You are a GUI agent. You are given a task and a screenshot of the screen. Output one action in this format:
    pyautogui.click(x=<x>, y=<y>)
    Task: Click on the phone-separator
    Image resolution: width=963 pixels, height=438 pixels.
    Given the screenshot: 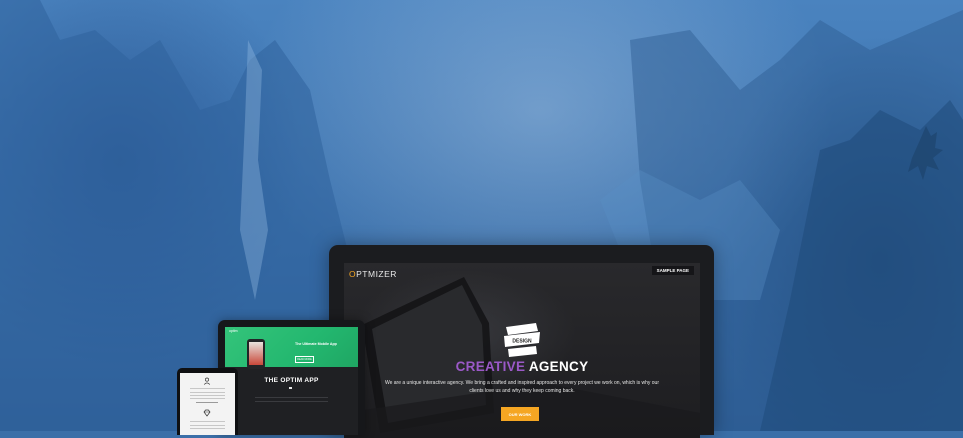 What is the action you would take?
    pyautogui.click(x=207, y=402)
    